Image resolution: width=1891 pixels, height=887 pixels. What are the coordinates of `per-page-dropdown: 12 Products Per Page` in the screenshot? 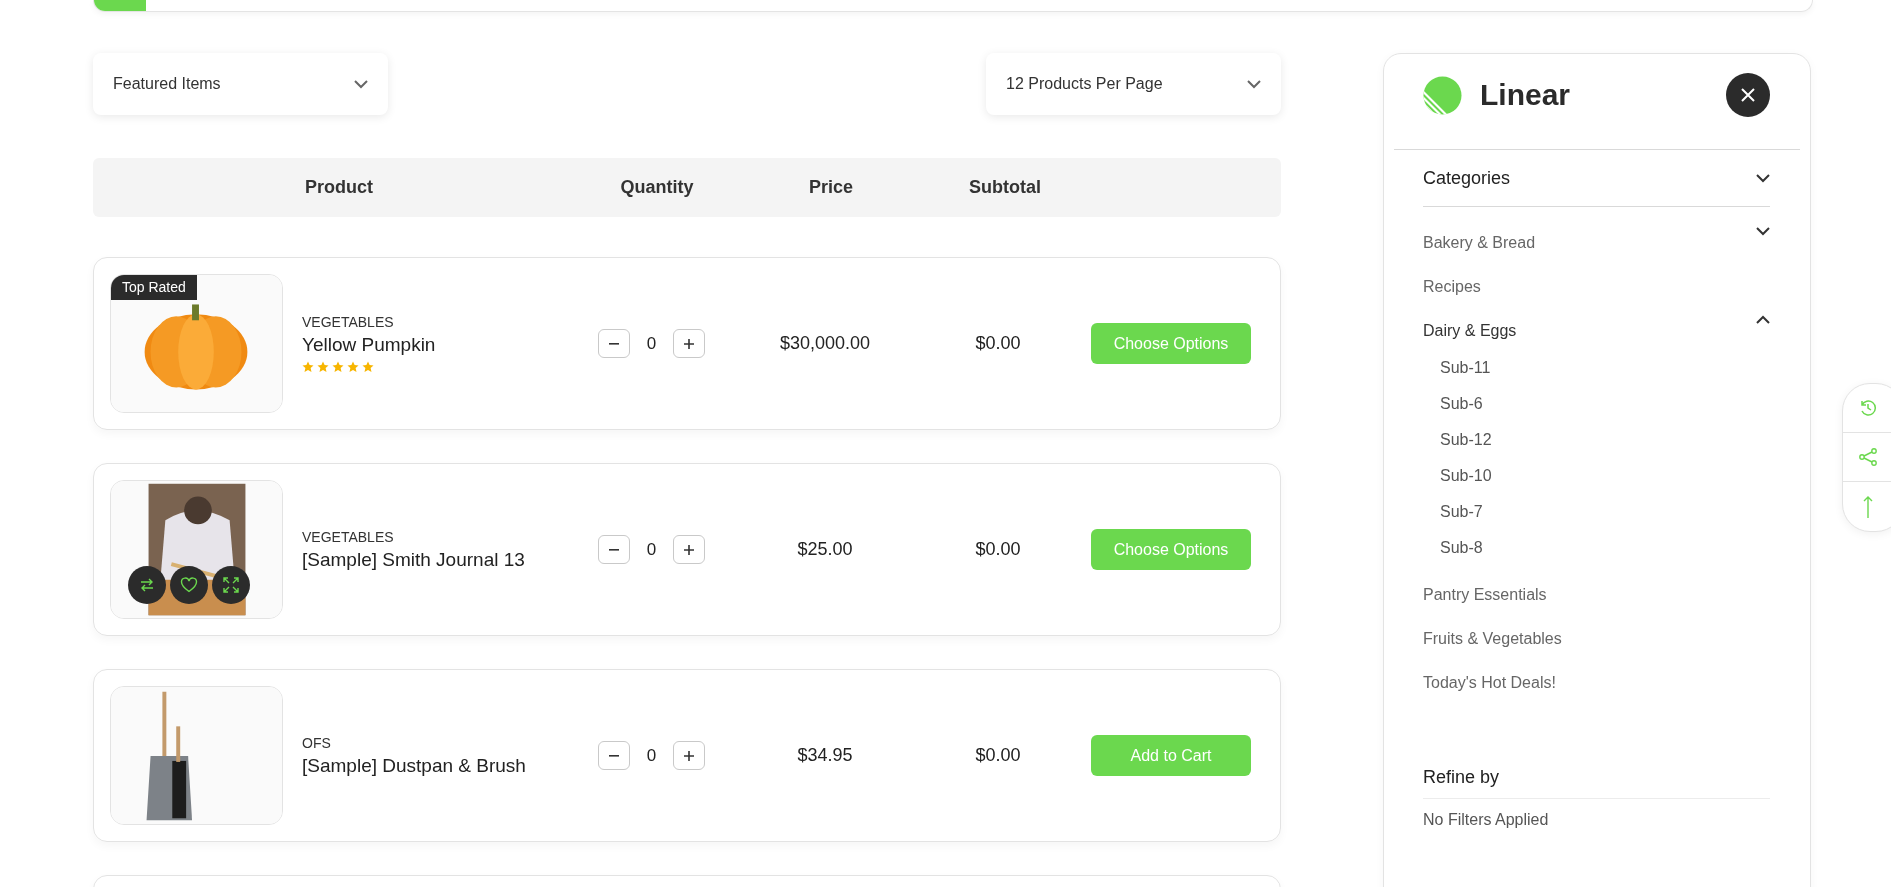 It's located at (1133, 84).